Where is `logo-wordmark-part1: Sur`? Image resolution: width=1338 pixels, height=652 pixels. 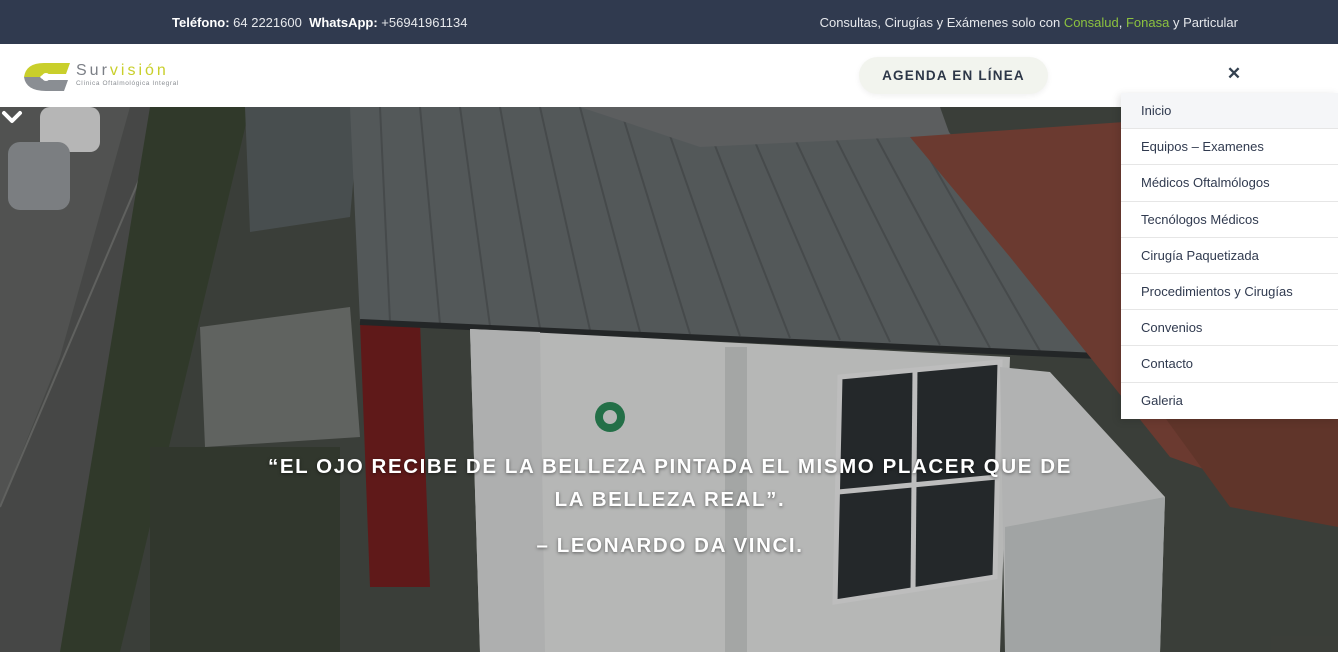 logo-wordmark-part1: Sur is located at coordinates (93, 70).